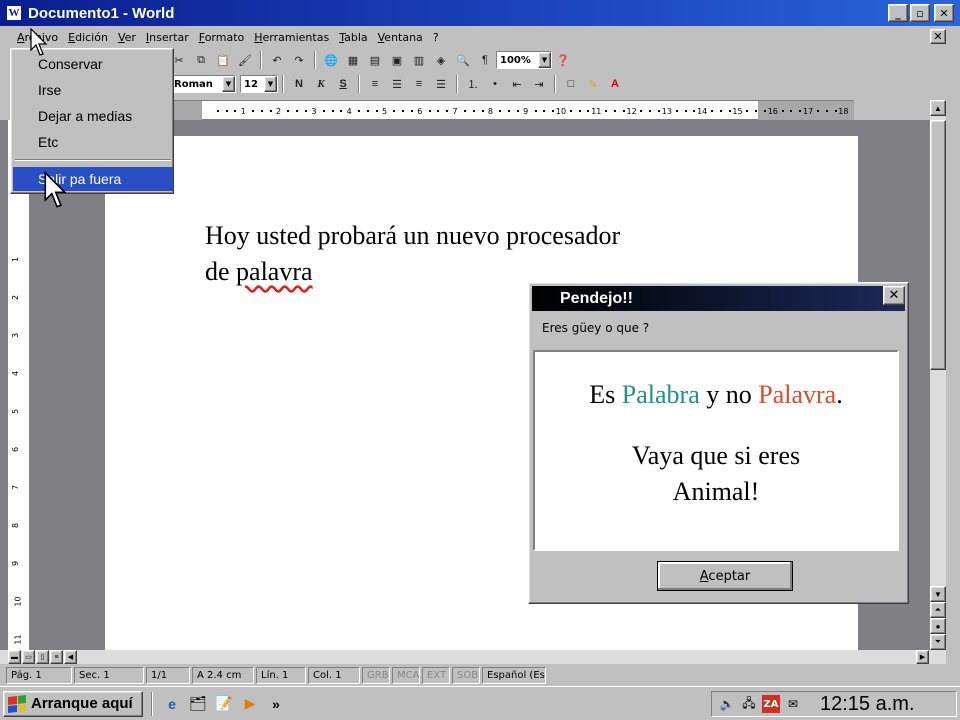  I want to click on speaker-icon: 🔈, so click(727, 704).